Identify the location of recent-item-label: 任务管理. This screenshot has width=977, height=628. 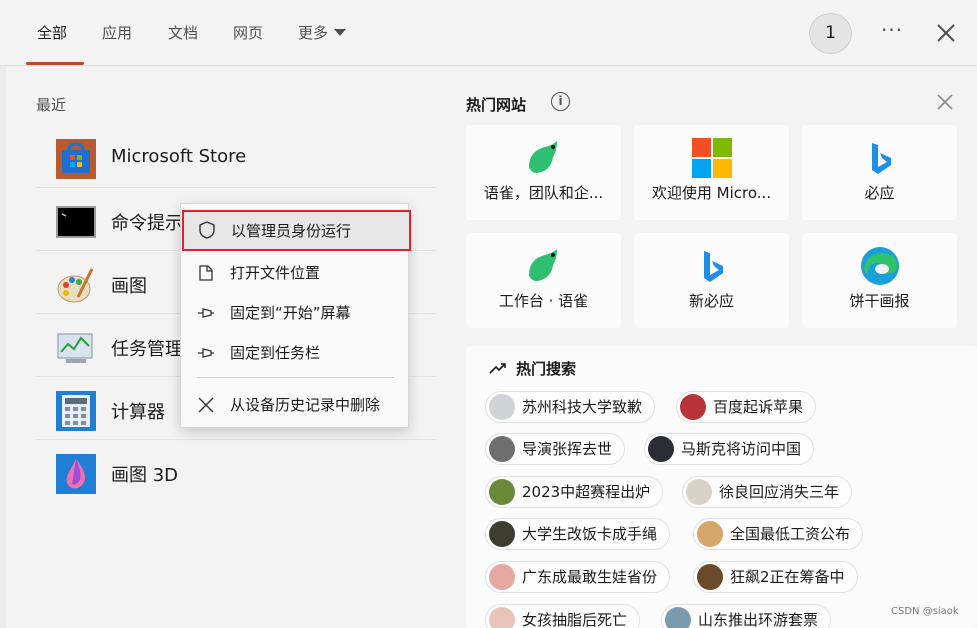
(147, 349).